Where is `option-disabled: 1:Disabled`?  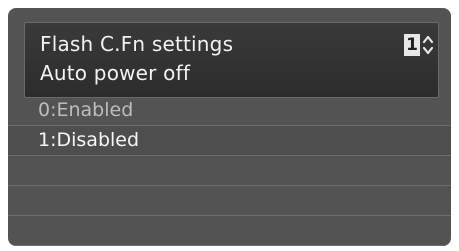
option-disabled: 1:Disabled is located at coordinates (229, 141).